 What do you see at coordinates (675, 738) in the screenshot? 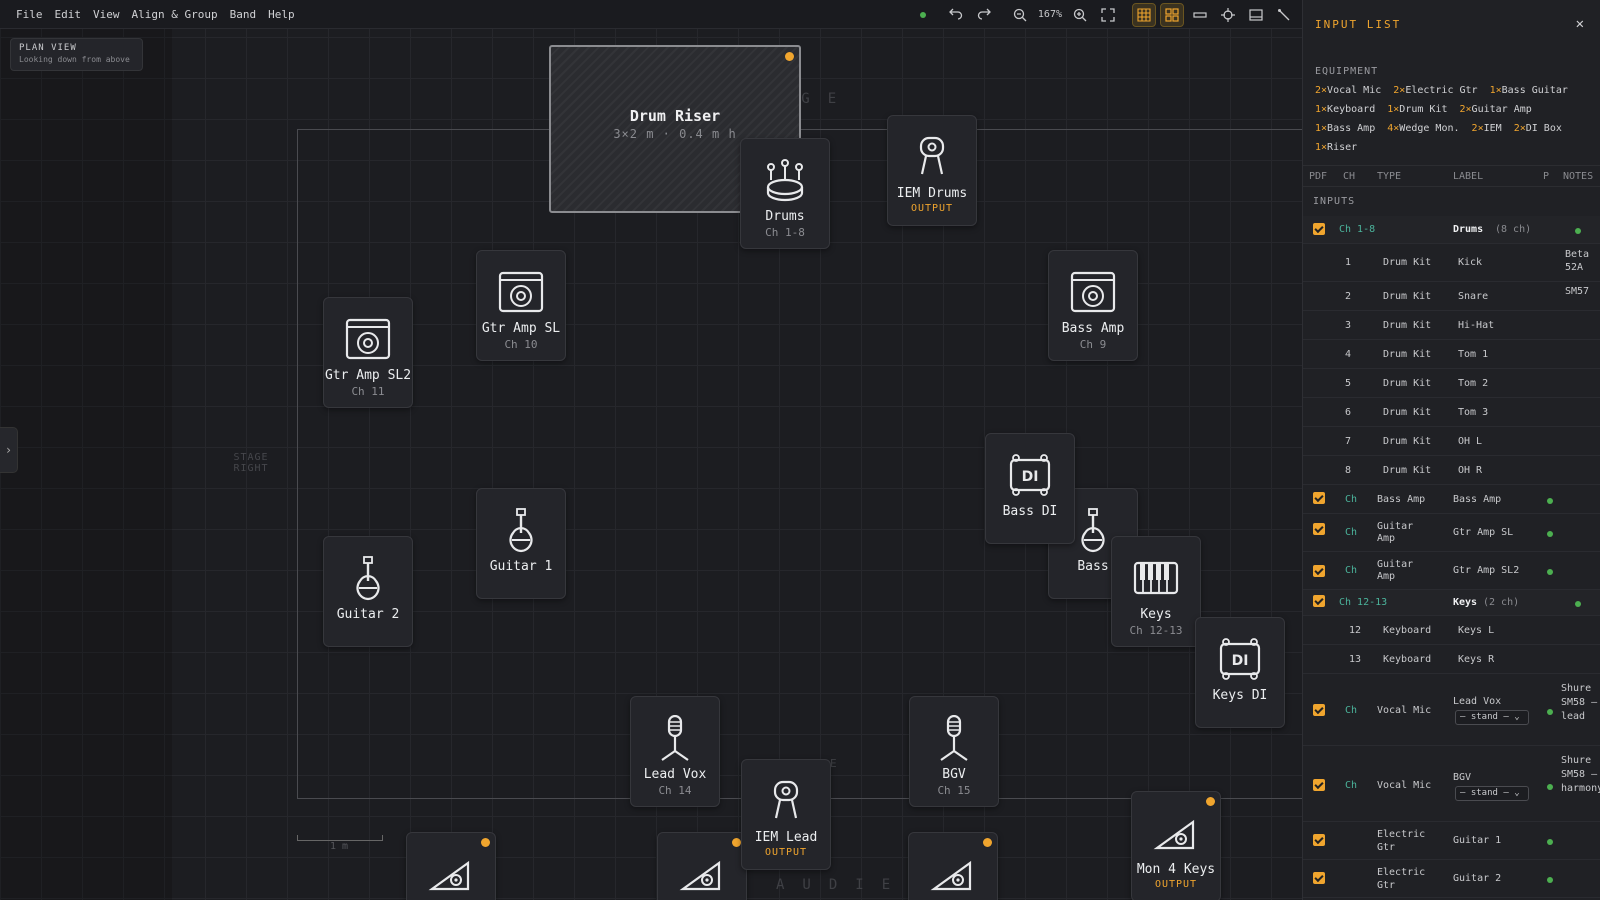
I see `vocal-mic-icon` at bounding box center [675, 738].